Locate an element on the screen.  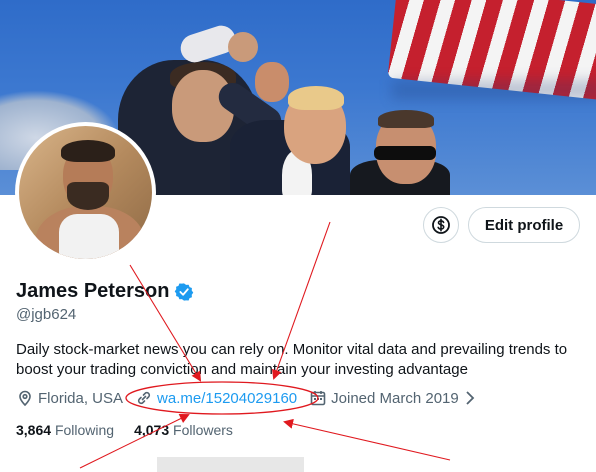
following-label: Following is located at coordinates (84, 430).